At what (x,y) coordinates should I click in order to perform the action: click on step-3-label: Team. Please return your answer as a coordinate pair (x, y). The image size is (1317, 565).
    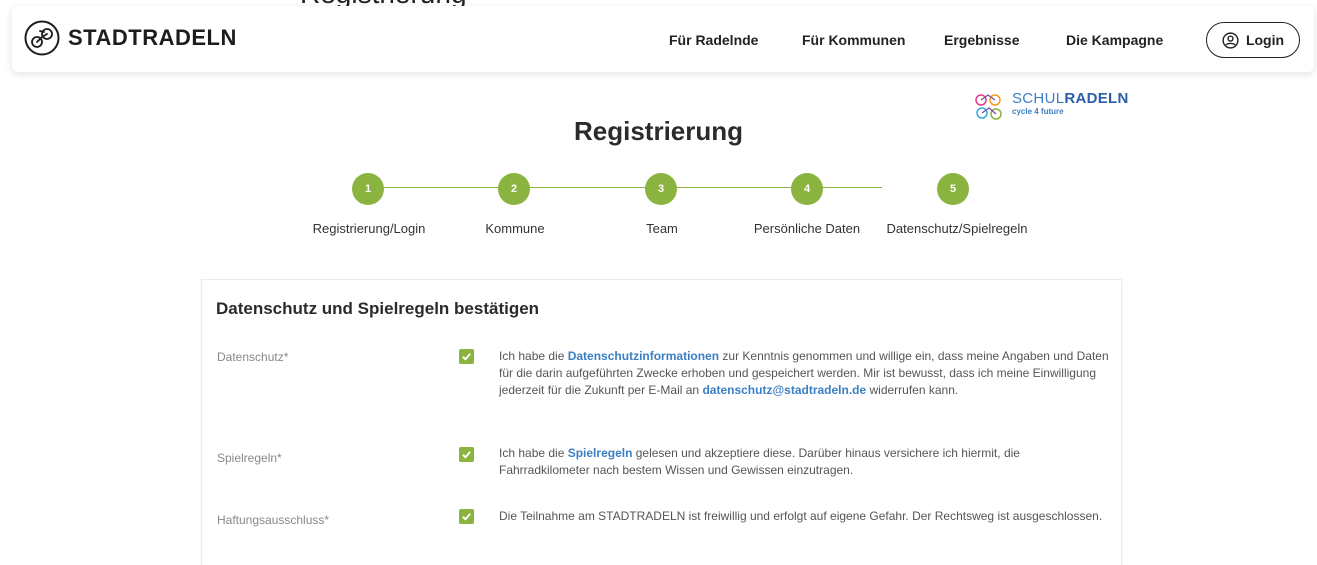
    Looking at the image, I should click on (662, 228).